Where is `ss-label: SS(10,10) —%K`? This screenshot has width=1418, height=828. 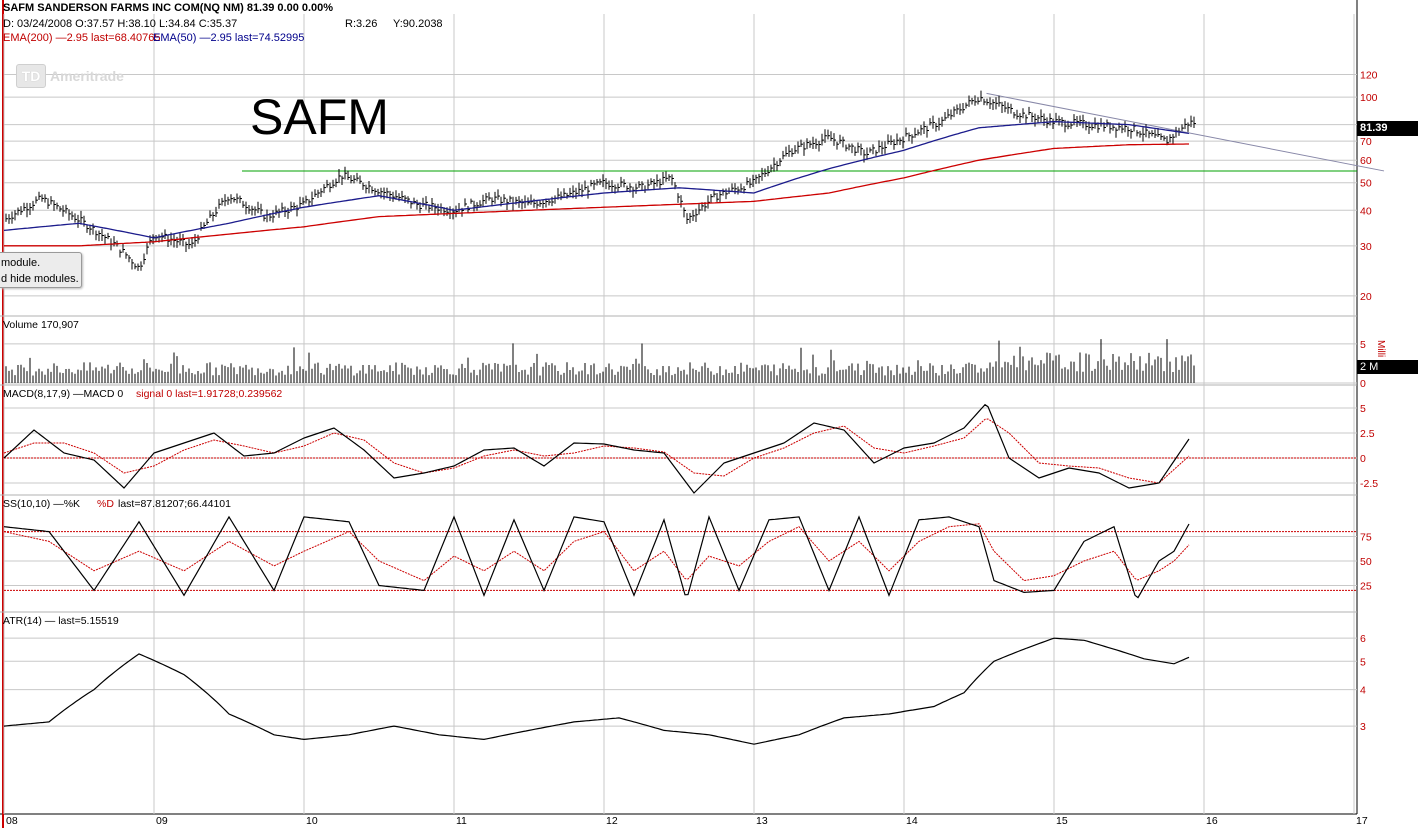
ss-label: SS(10,10) —%K is located at coordinates (42, 504).